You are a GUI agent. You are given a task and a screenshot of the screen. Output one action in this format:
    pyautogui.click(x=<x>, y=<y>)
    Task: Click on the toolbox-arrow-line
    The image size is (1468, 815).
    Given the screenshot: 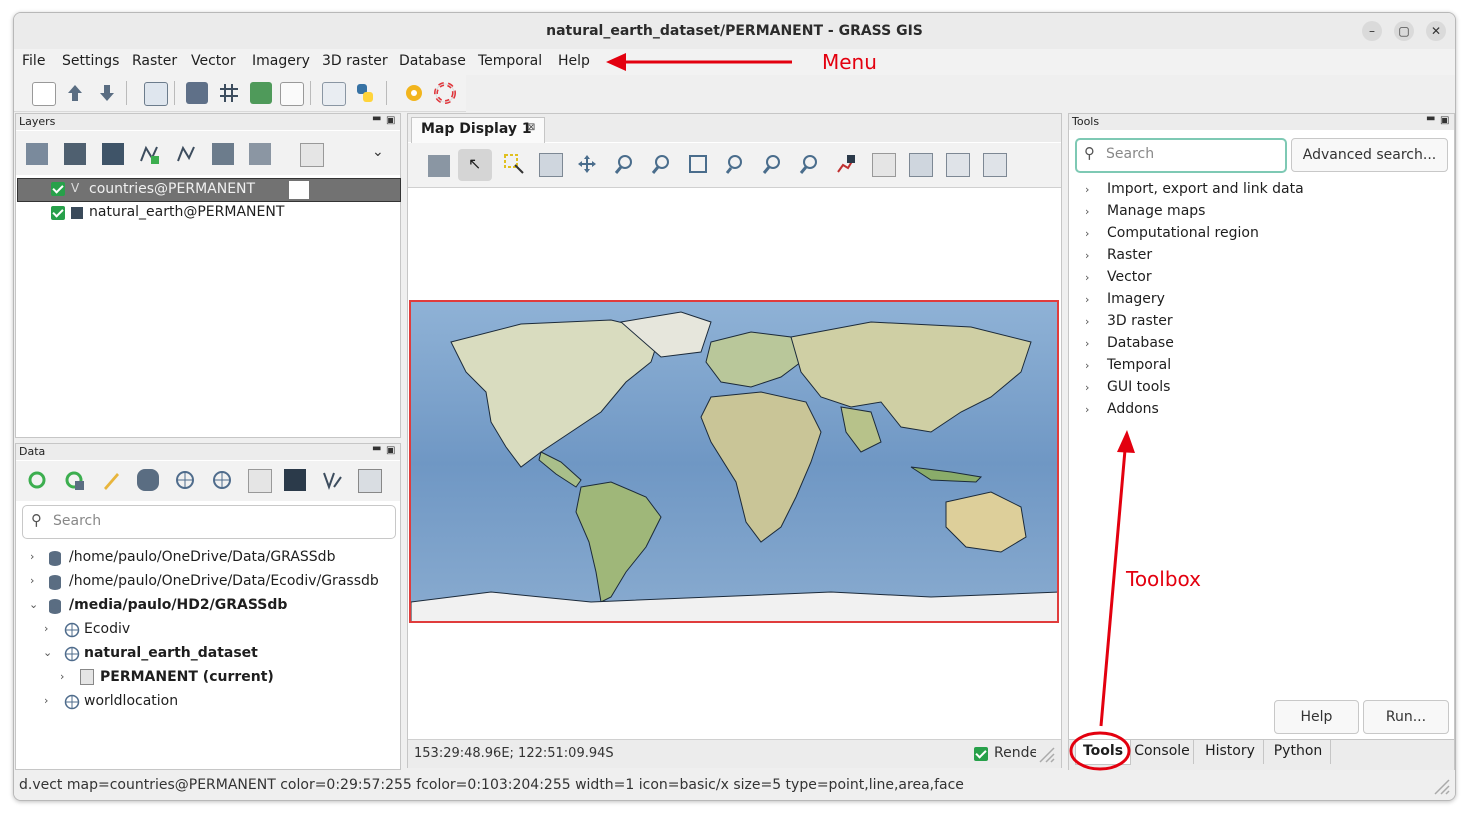 What is the action you would take?
    pyautogui.click(x=1113, y=588)
    